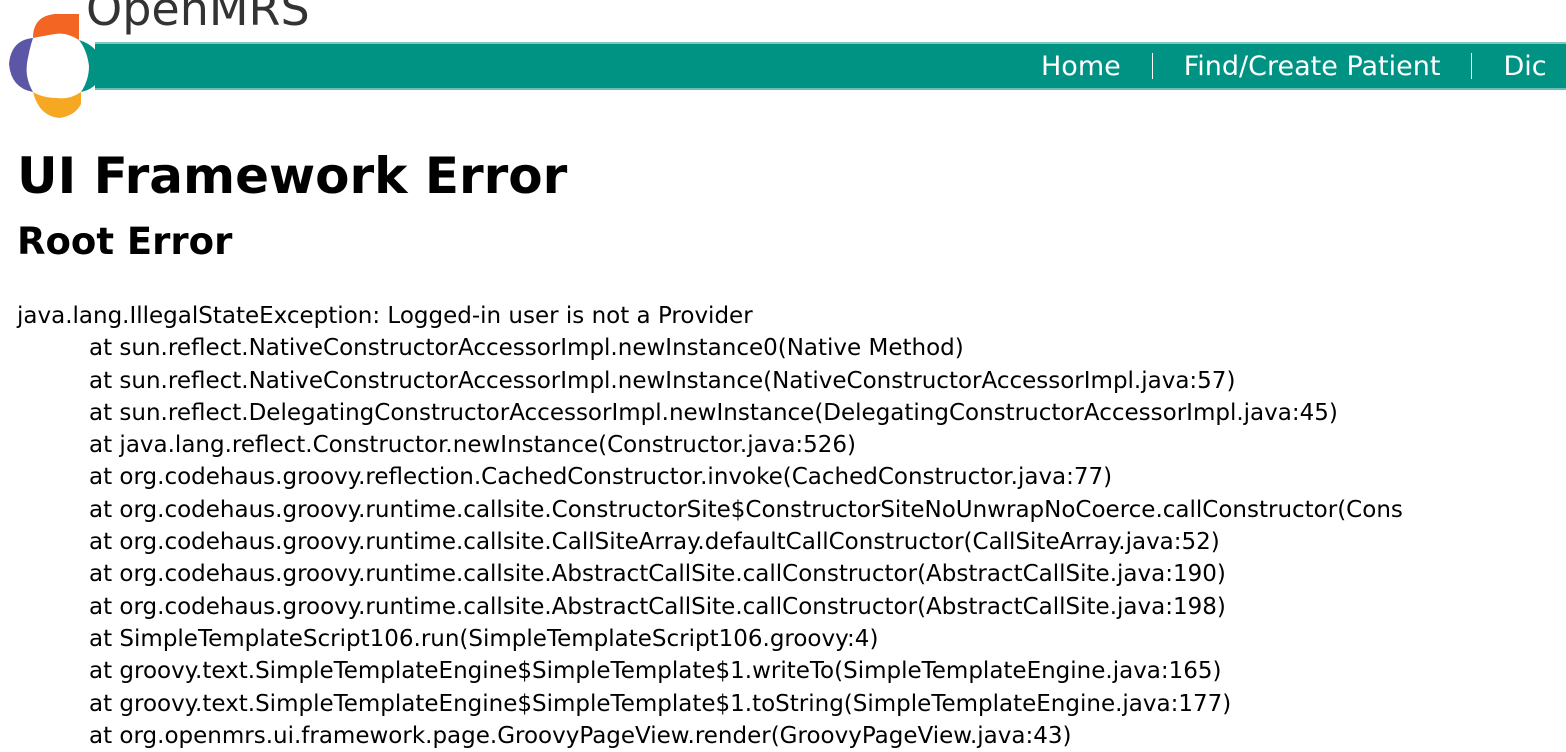  Describe the element at coordinates (1081, 66) in the screenshot. I see `nav-home-link: Home` at that location.